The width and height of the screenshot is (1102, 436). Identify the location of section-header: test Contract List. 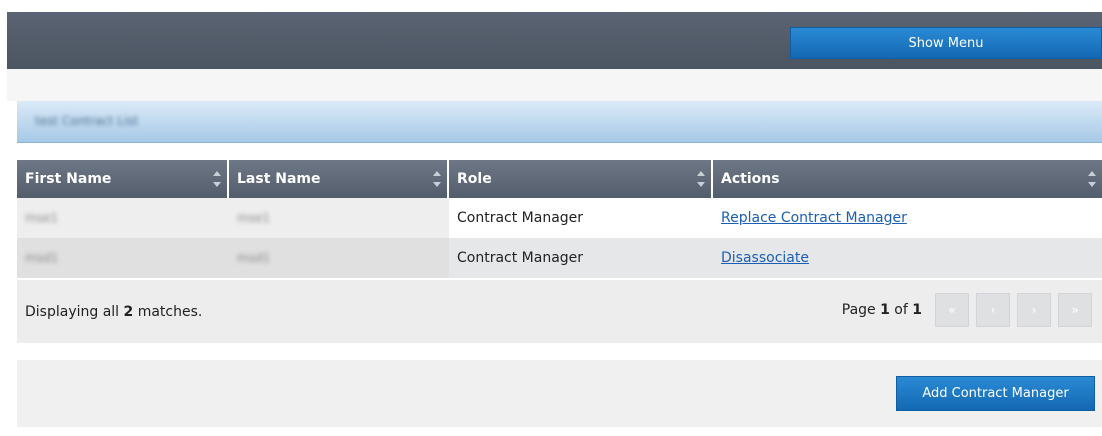
(559, 122).